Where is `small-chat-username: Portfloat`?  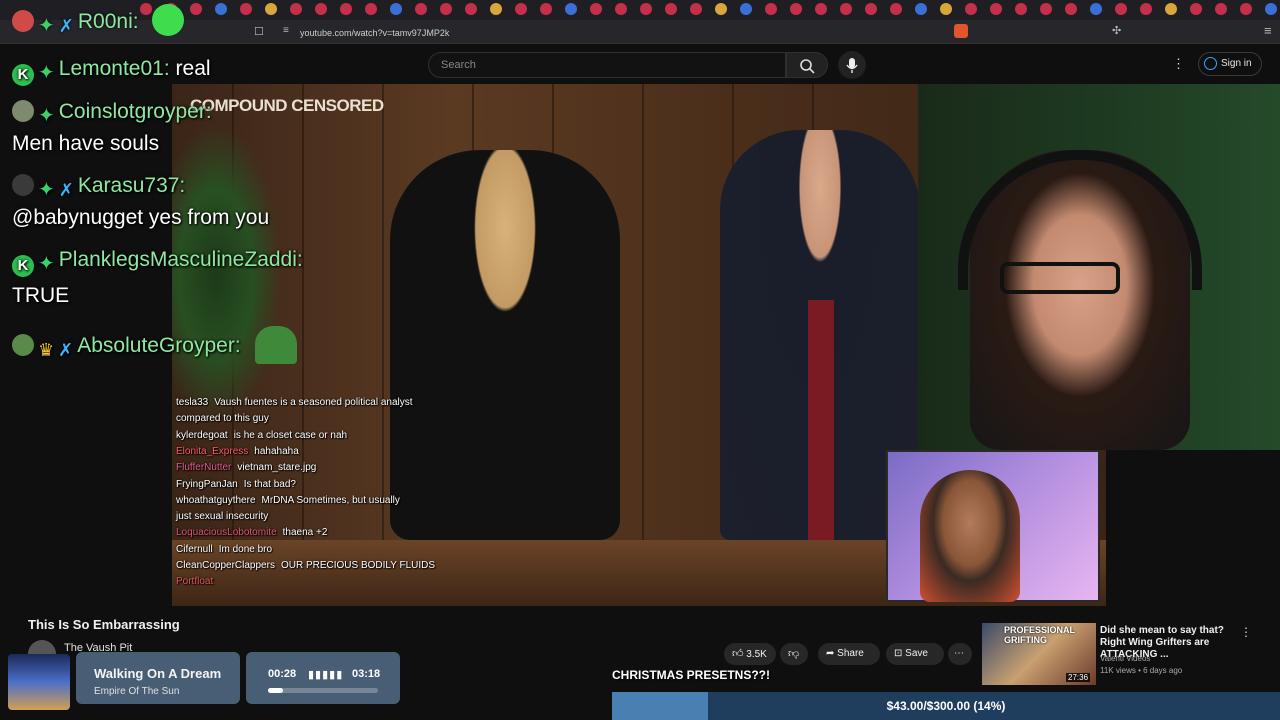
small-chat-username: Portfloat is located at coordinates (195, 582).